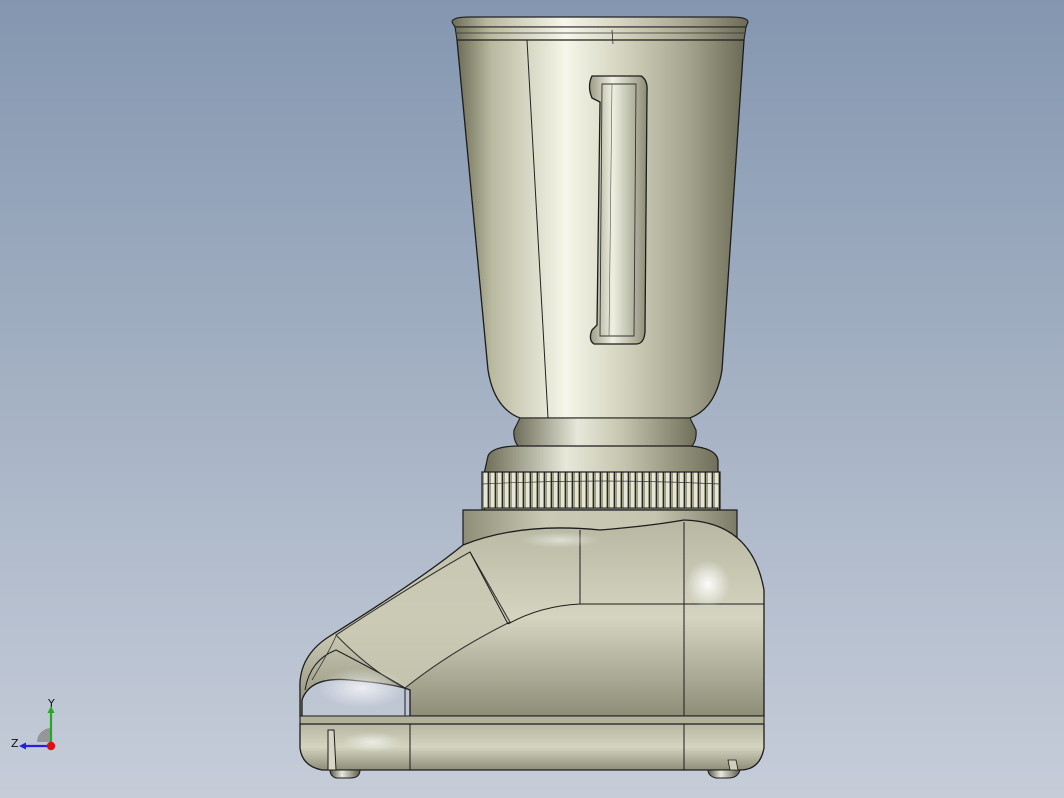 This screenshot has height=798, width=1064. I want to click on motor-base, so click(532, 644).